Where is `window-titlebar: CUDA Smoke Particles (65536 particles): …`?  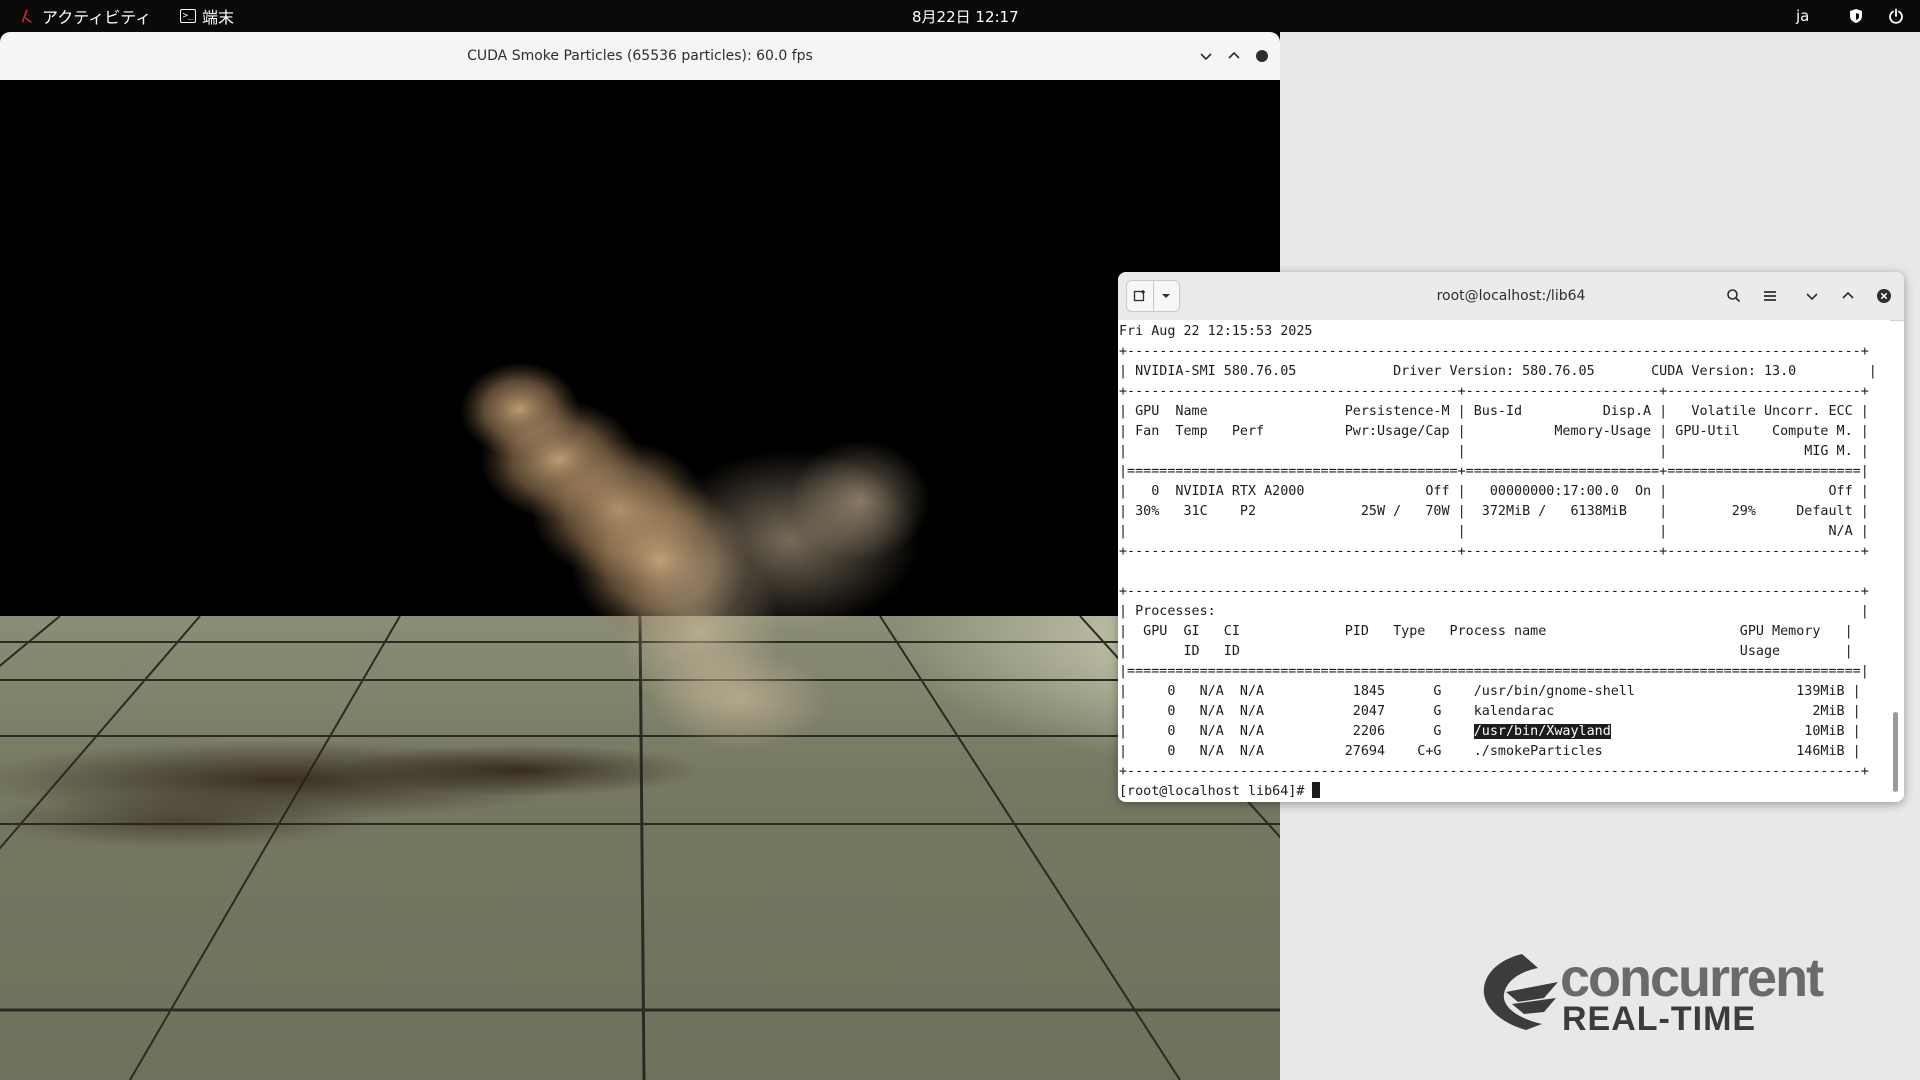
window-titlebar: CUDA Smoke Particles (65536 particles): … is located at coordinates (640, 56).